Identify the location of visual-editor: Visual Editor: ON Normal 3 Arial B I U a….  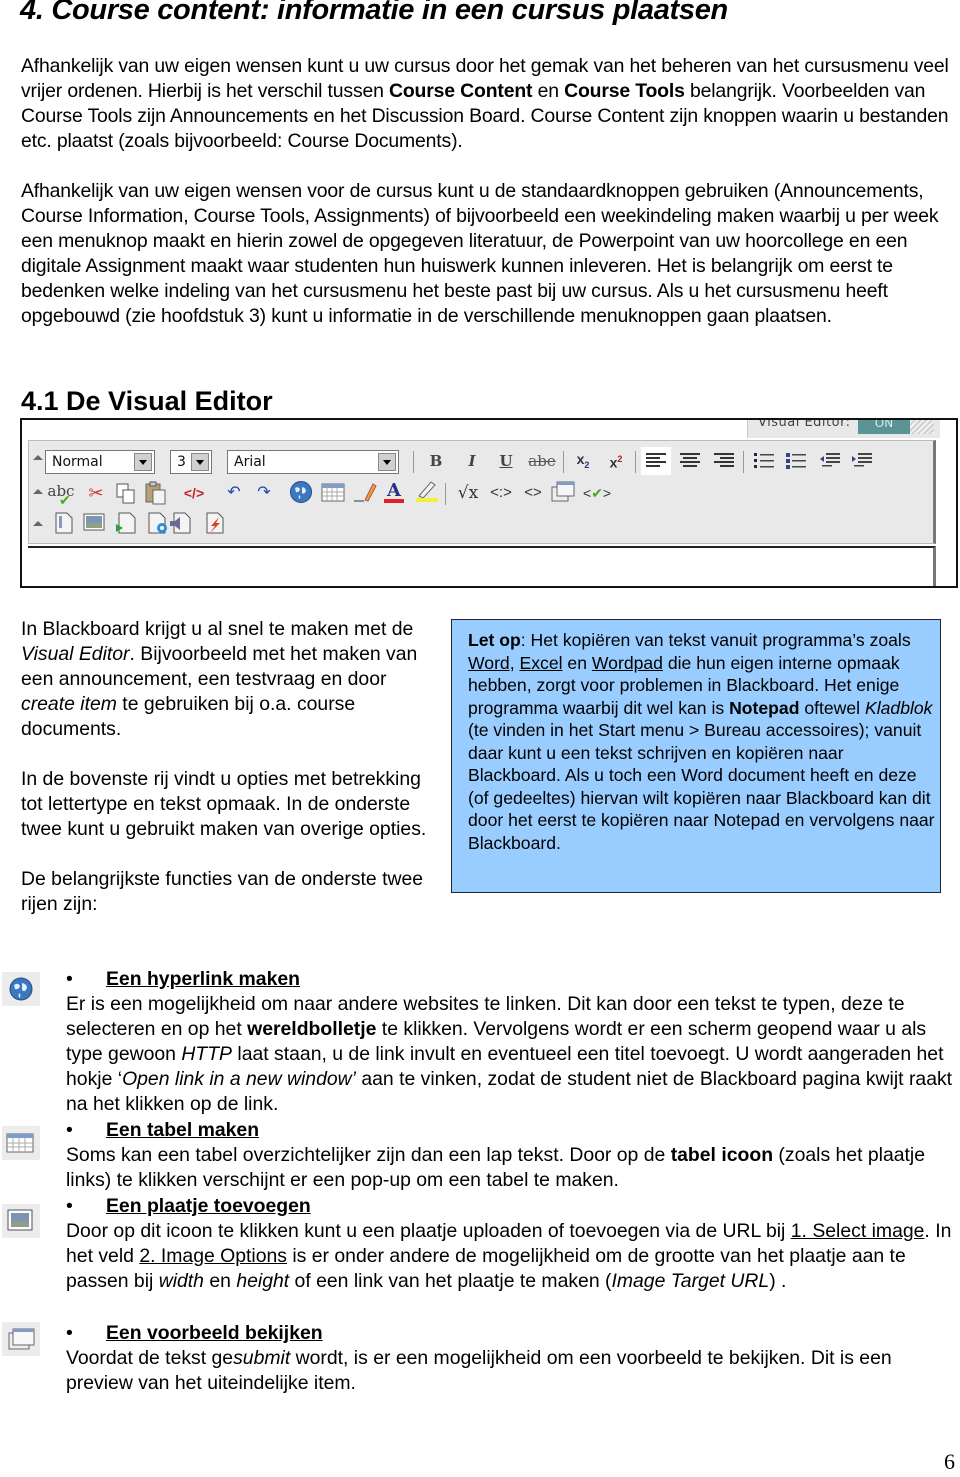
(489, 503).